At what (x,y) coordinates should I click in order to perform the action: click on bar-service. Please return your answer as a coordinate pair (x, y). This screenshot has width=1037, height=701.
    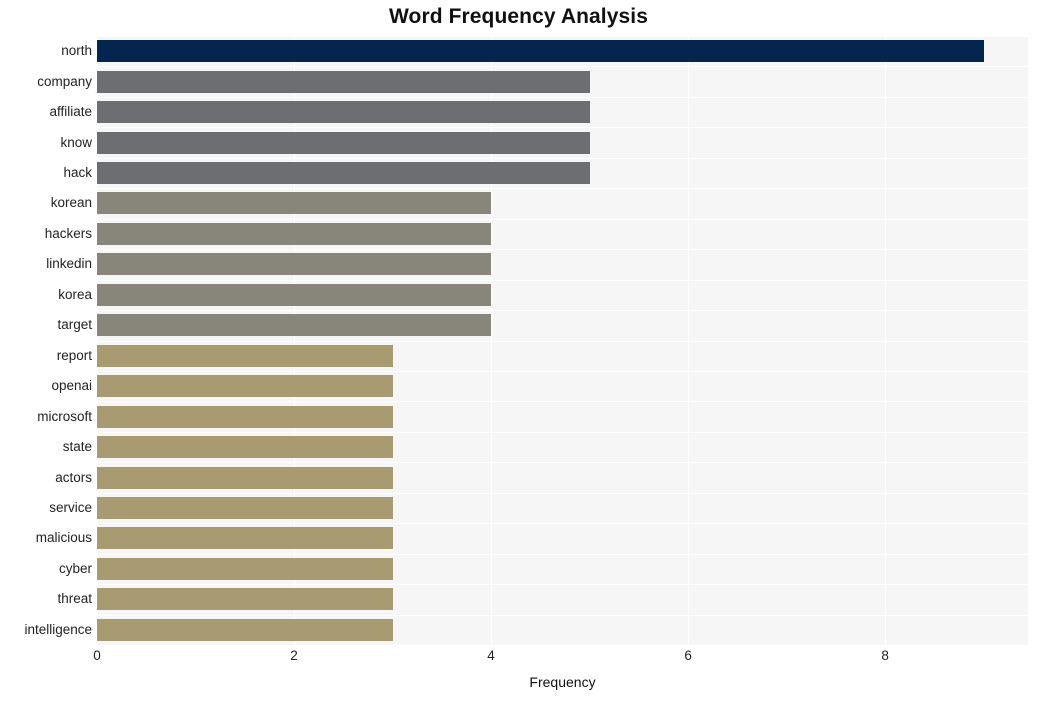
    Looking at the image, I should click on (245, 507).